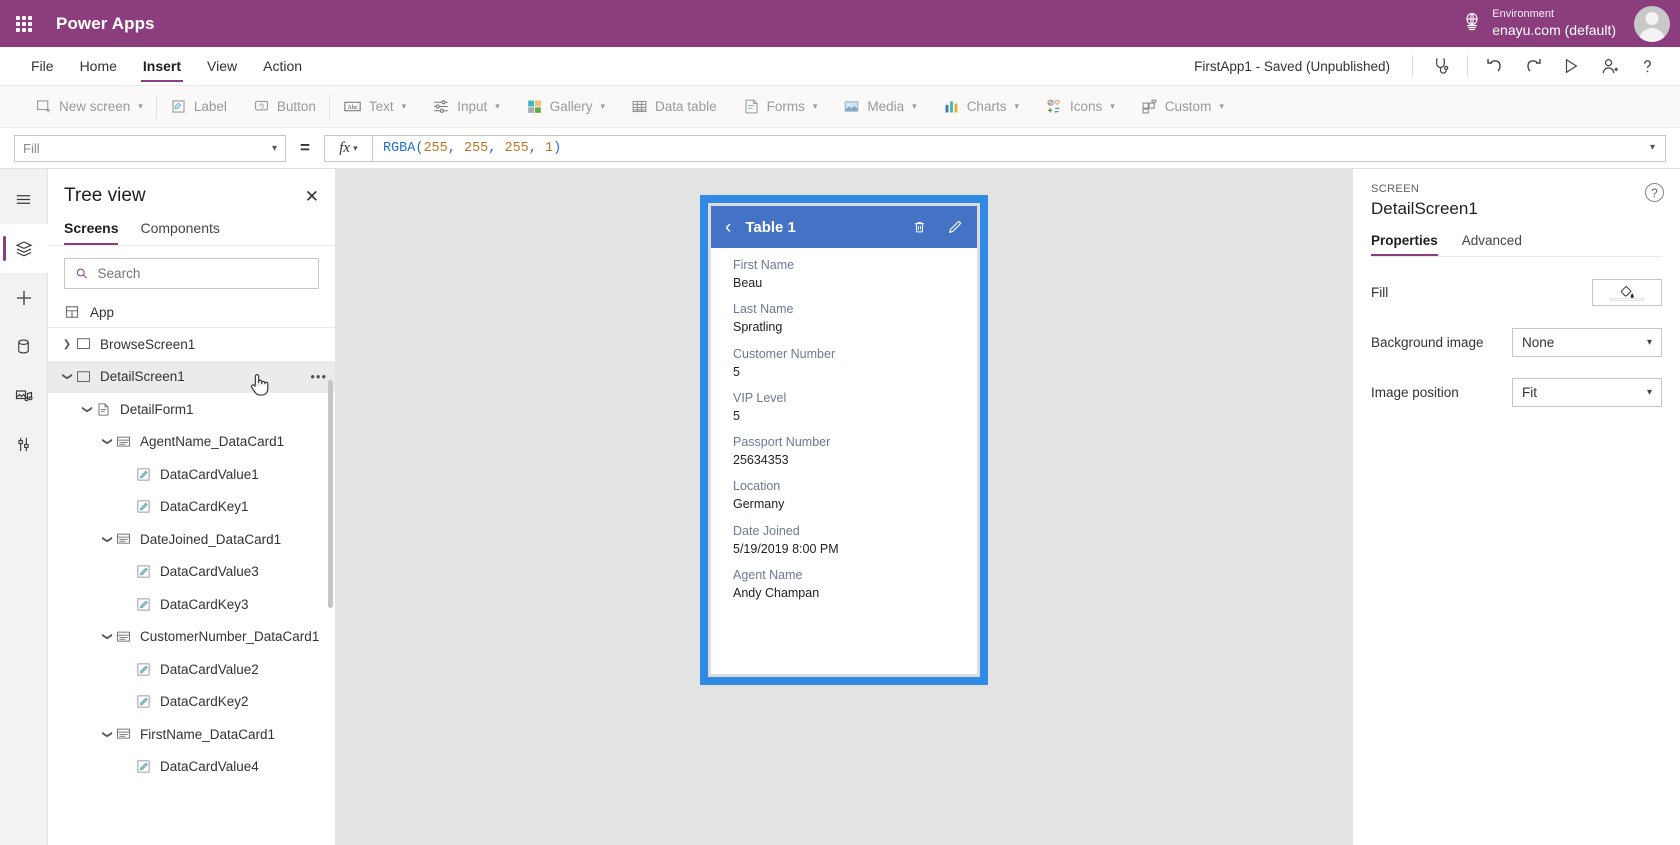  Describe the element at coordinates (191, 734) in the screenshot. I see `tree-node-firstname_datacard1: ❯ FirstName_DataCard1` at that location.